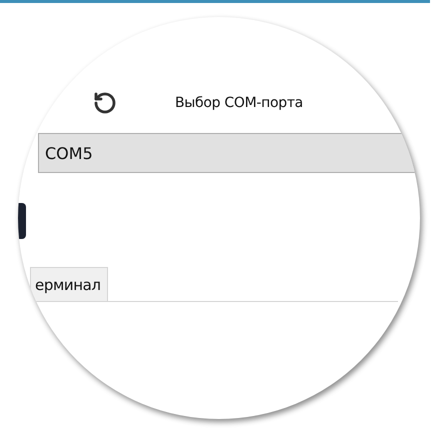 The height and width of the screenshot is (428, 435). I want to click on com-port-label: Выбор COM-порта, so click(239, 103).